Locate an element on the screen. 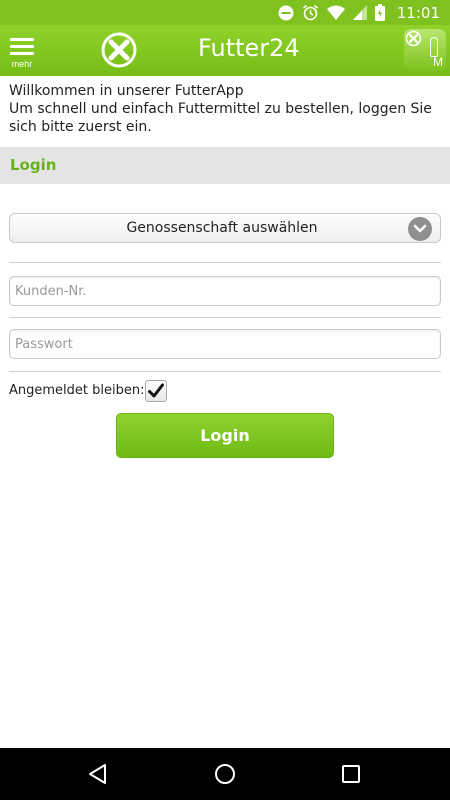 Image resolution: width=450 pixels, height=800 pixels. checkmark-icon is located at coordinates (156, 390).